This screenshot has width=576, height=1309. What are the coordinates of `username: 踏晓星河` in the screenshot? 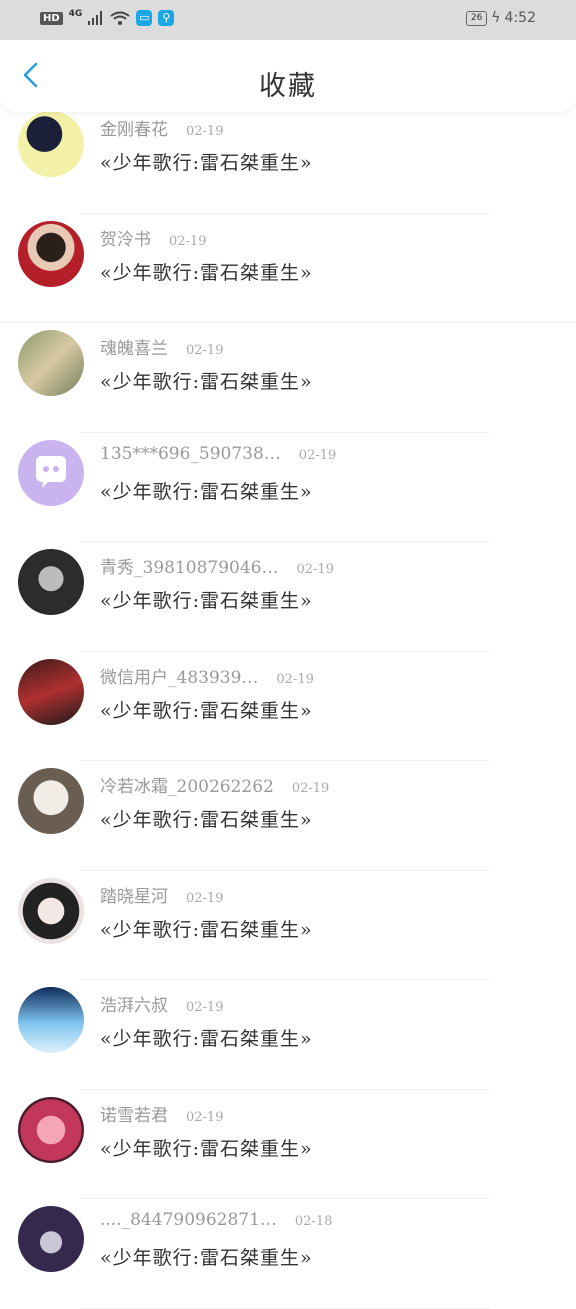 It's located at (134, 896).